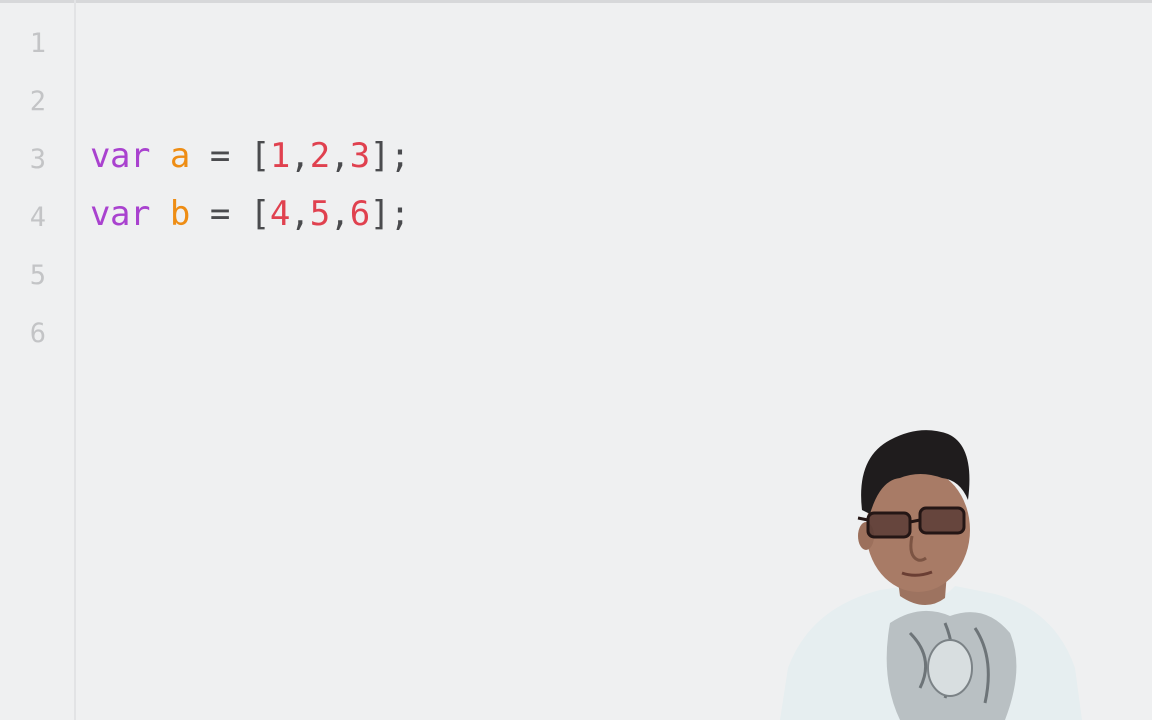  Describe the element at coordinates (931, 575) in the screenshot. I see `presenter-webcam-icon` at that location.